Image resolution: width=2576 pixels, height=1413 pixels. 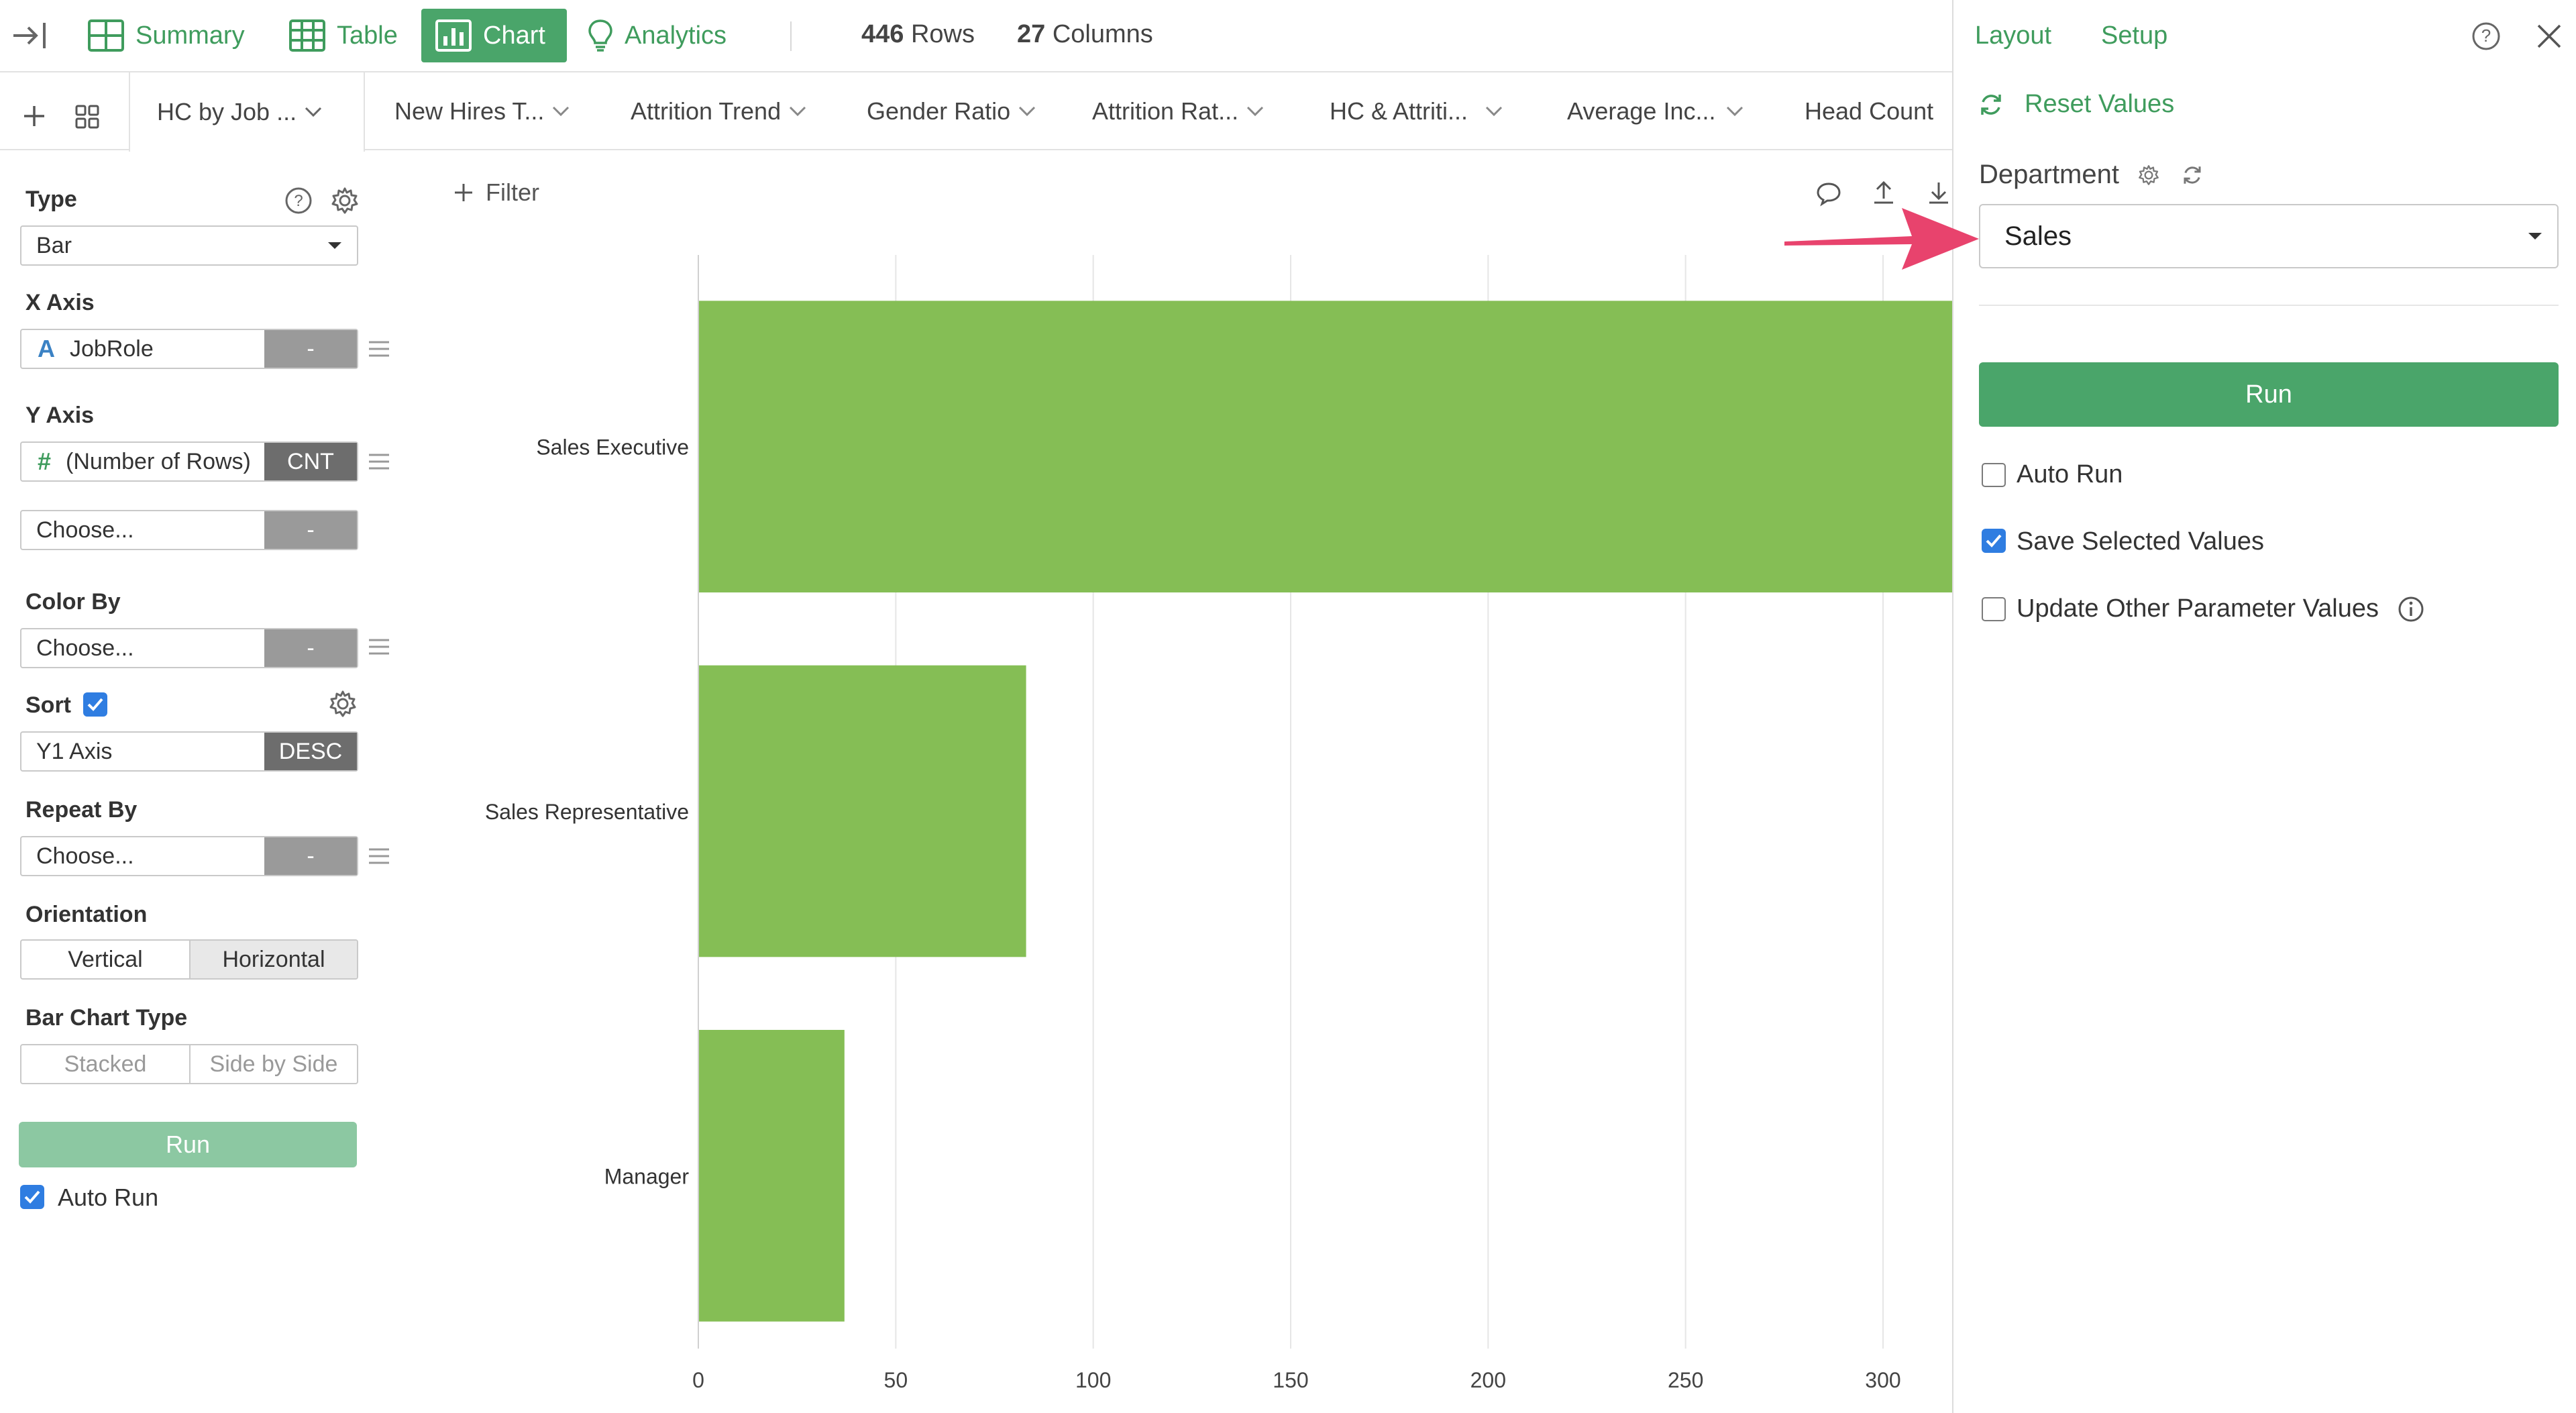 What do you see at coordinates (587, 812) in the screenshot?
I see `category-label: Sales Representative` at bounding box center [587, 812].